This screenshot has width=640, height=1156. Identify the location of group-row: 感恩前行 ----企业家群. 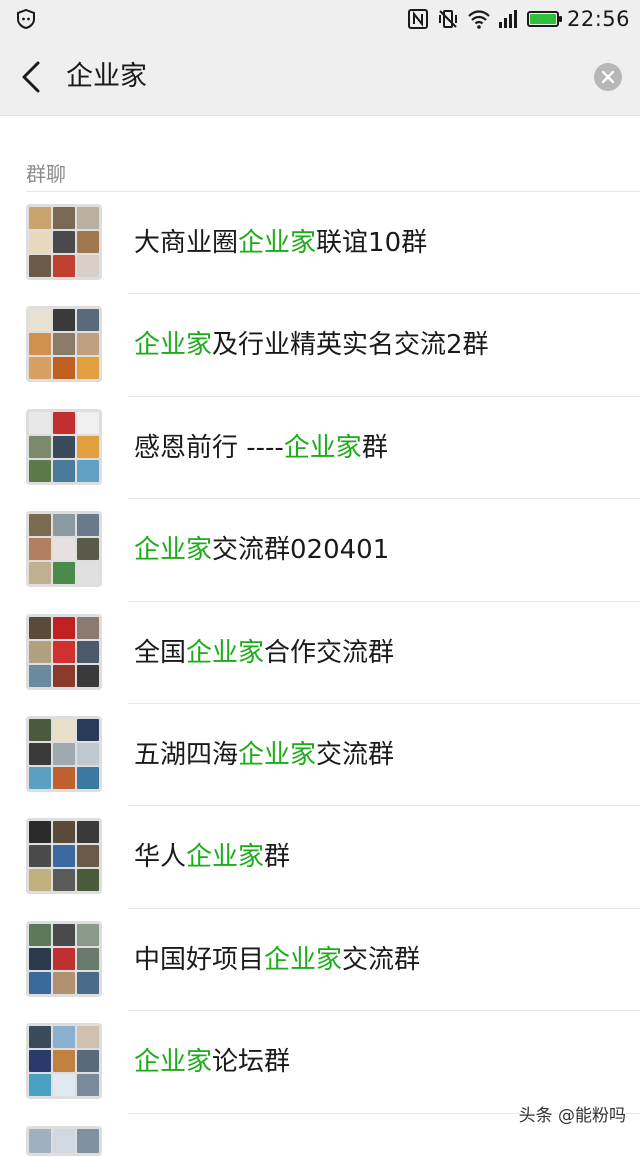
(320, 448).